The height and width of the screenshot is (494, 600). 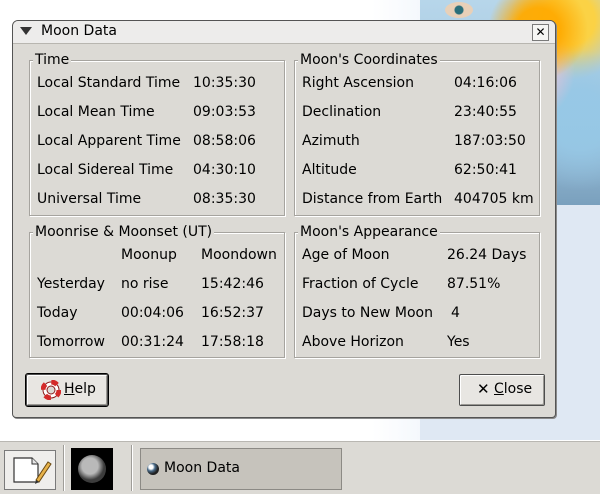 I want to click on time-value: 04:30:10, so click(x=224, y=170).